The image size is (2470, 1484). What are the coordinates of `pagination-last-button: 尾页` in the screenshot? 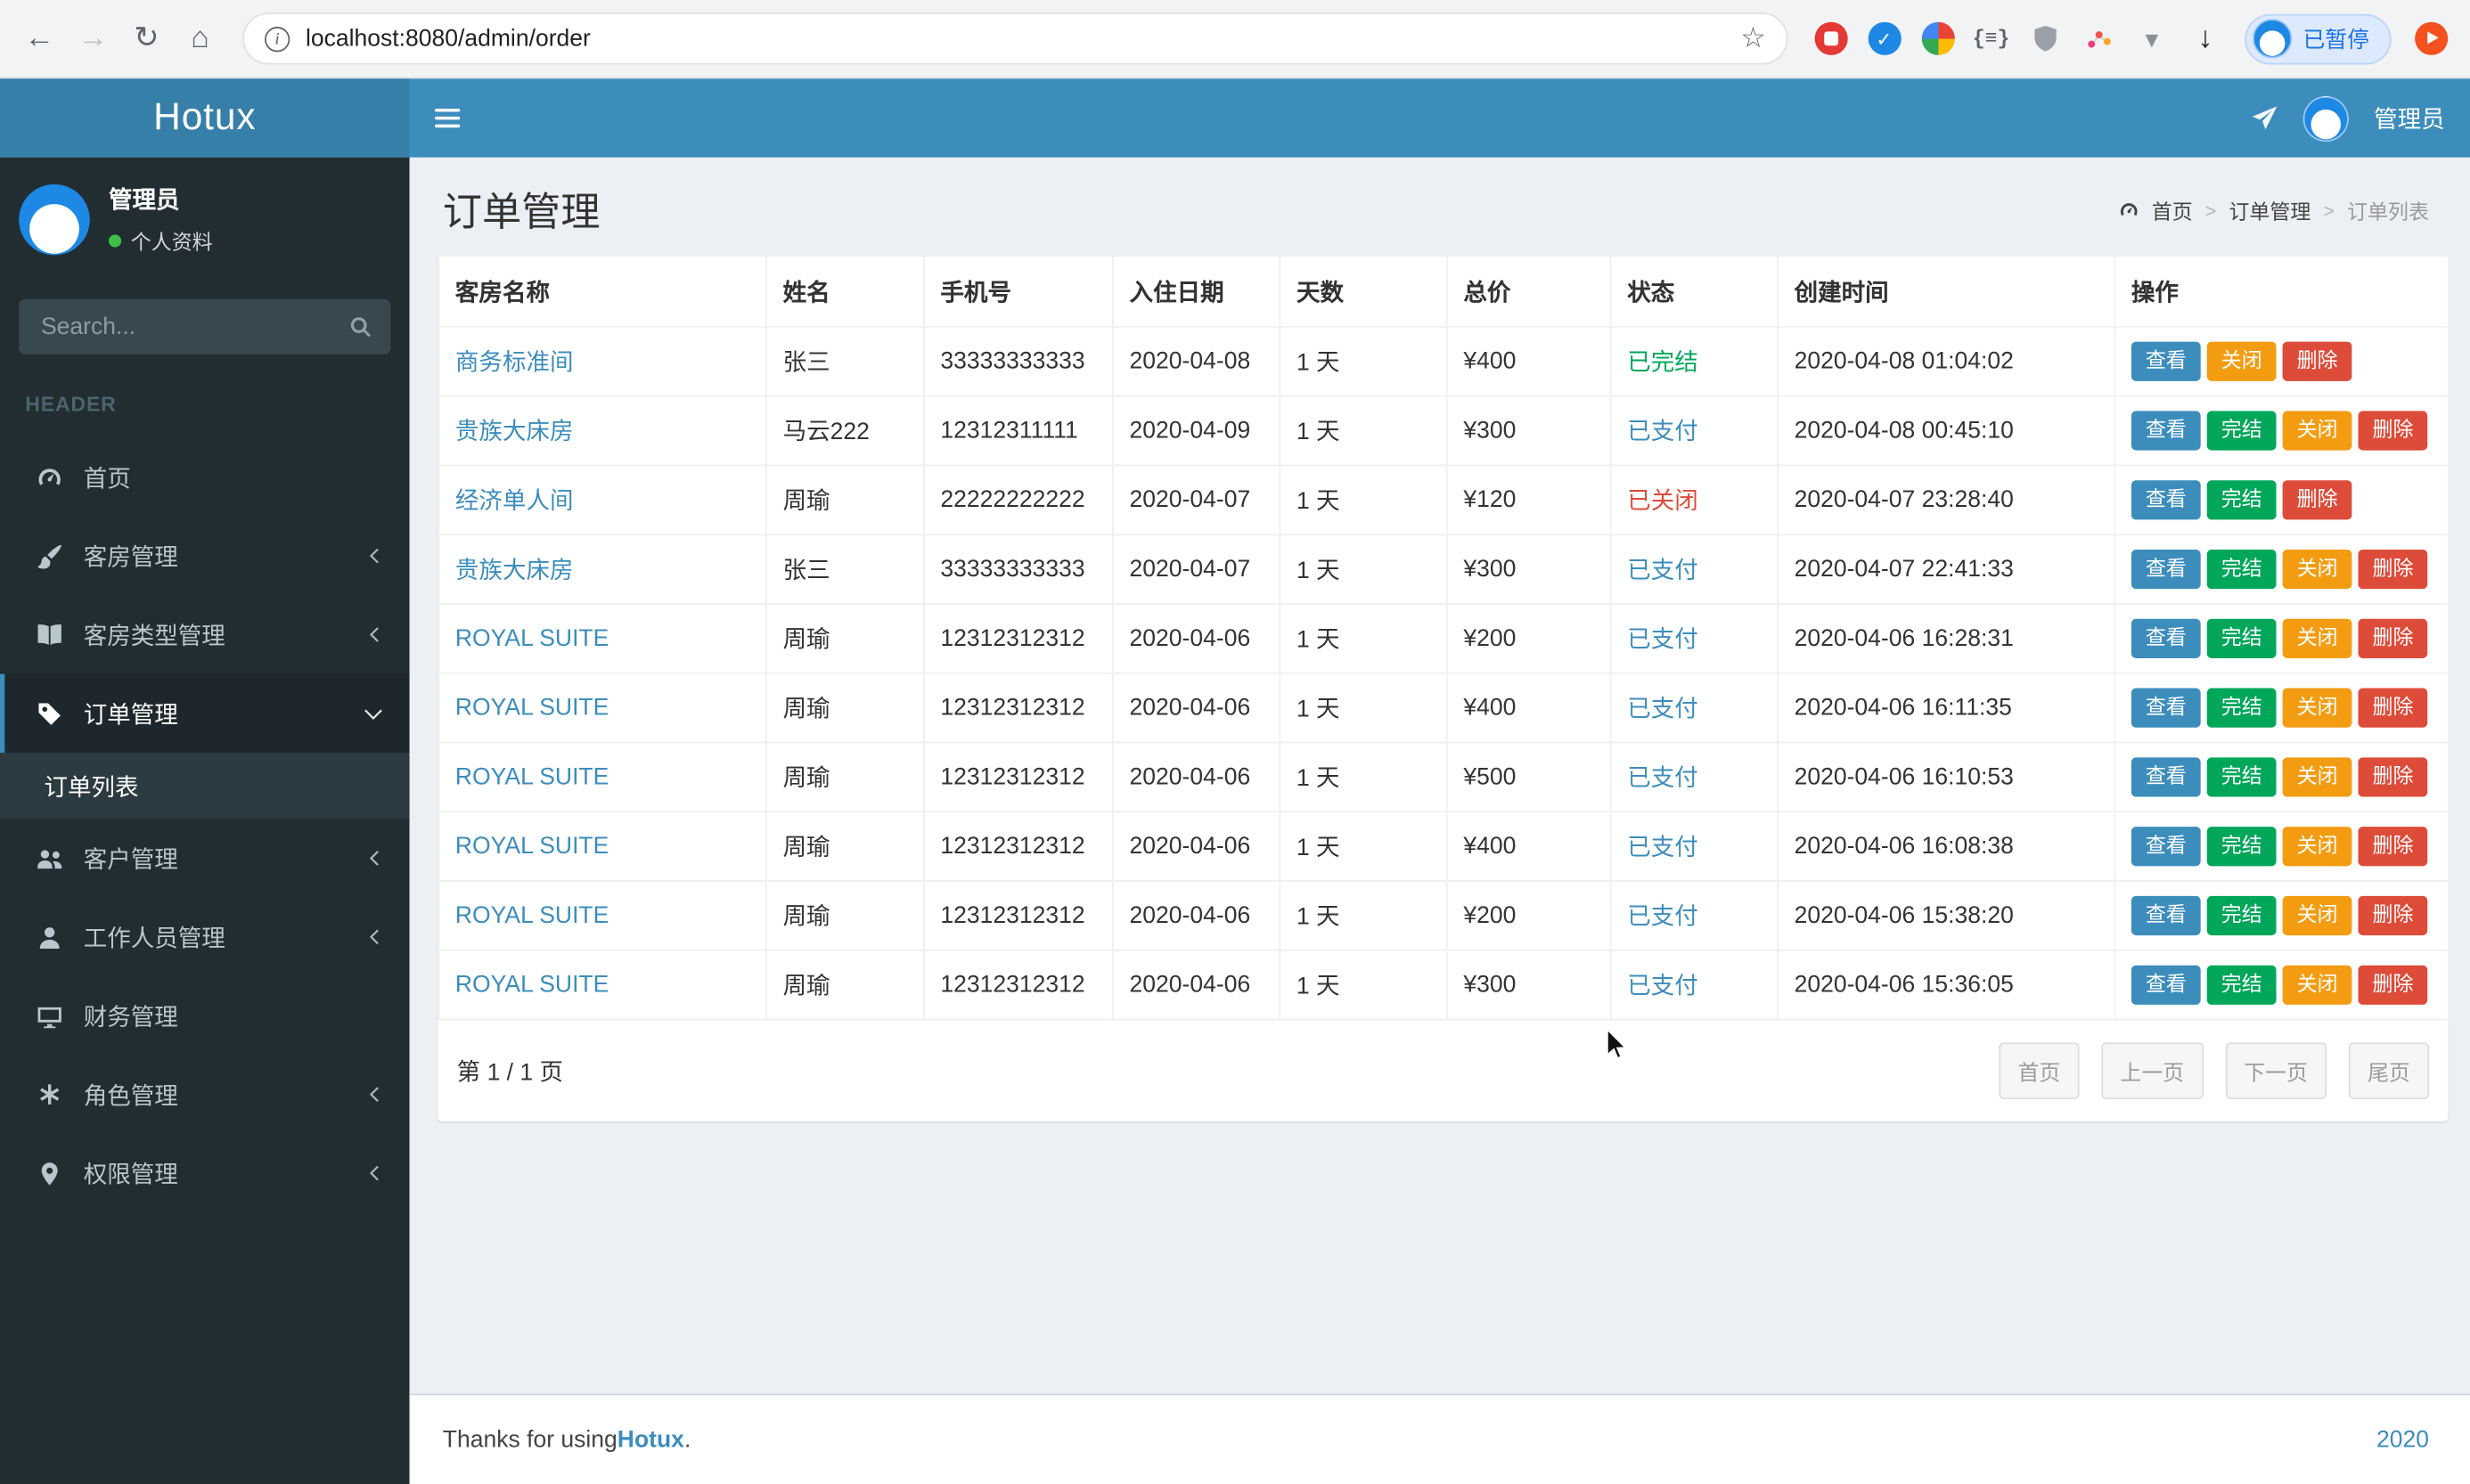 It's located at (2389, 1070).